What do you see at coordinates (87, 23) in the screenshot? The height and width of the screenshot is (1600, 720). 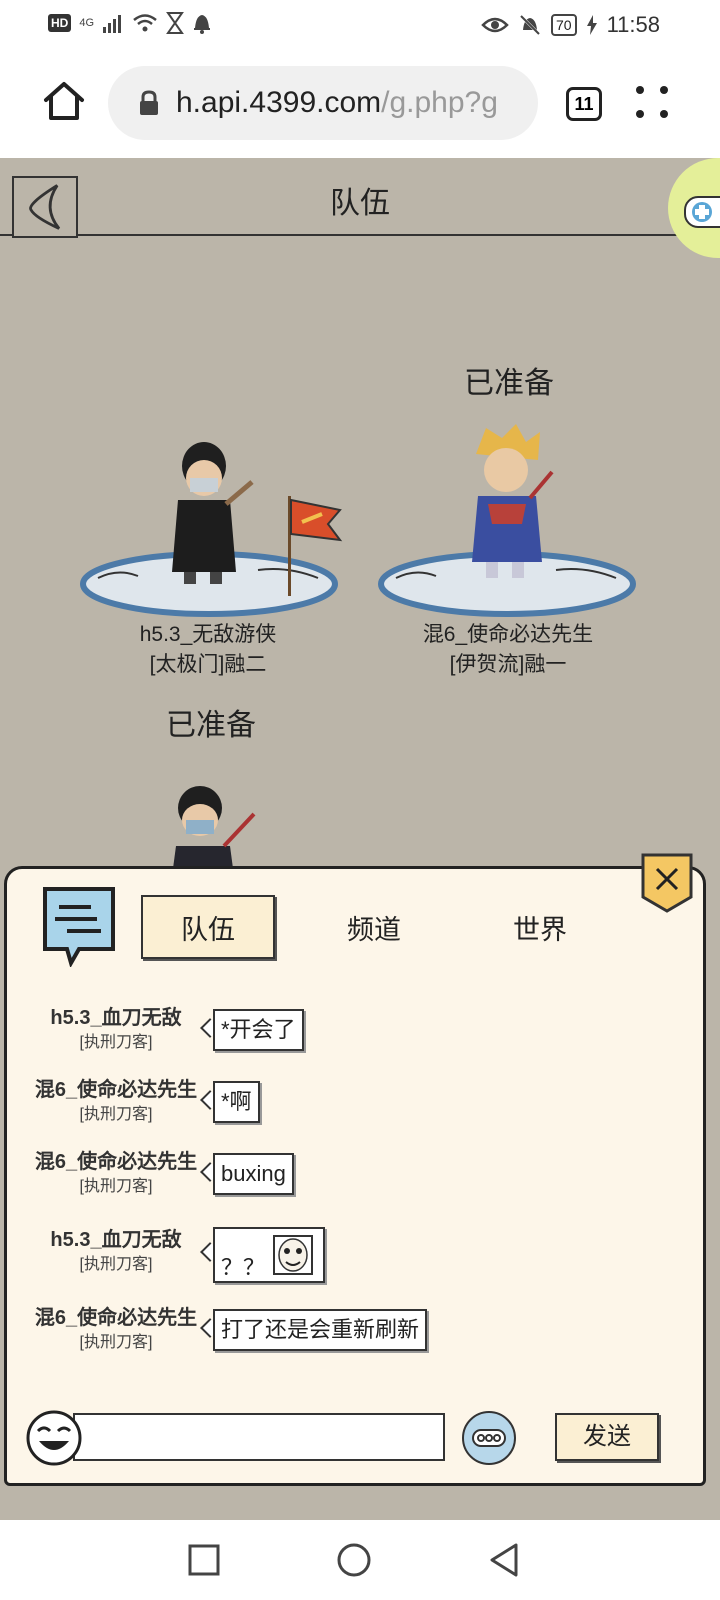 I see `network-label: 4G` at bounding box center [87, 23].